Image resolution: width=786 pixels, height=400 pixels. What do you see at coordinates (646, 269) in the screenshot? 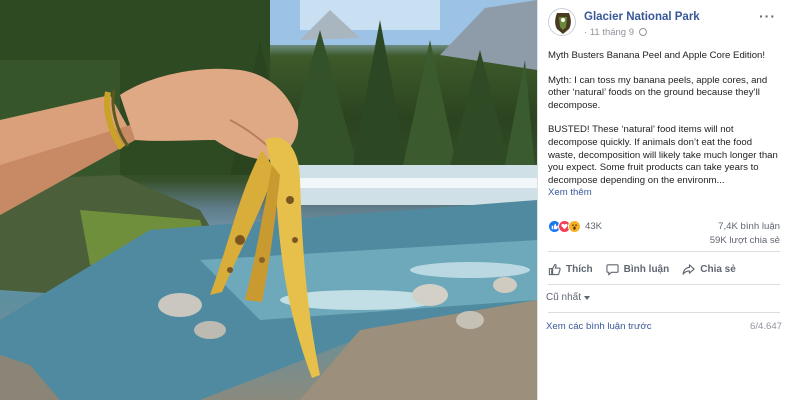
I see `comment-button-label: Bình luận` at bounding box center [646, 269].